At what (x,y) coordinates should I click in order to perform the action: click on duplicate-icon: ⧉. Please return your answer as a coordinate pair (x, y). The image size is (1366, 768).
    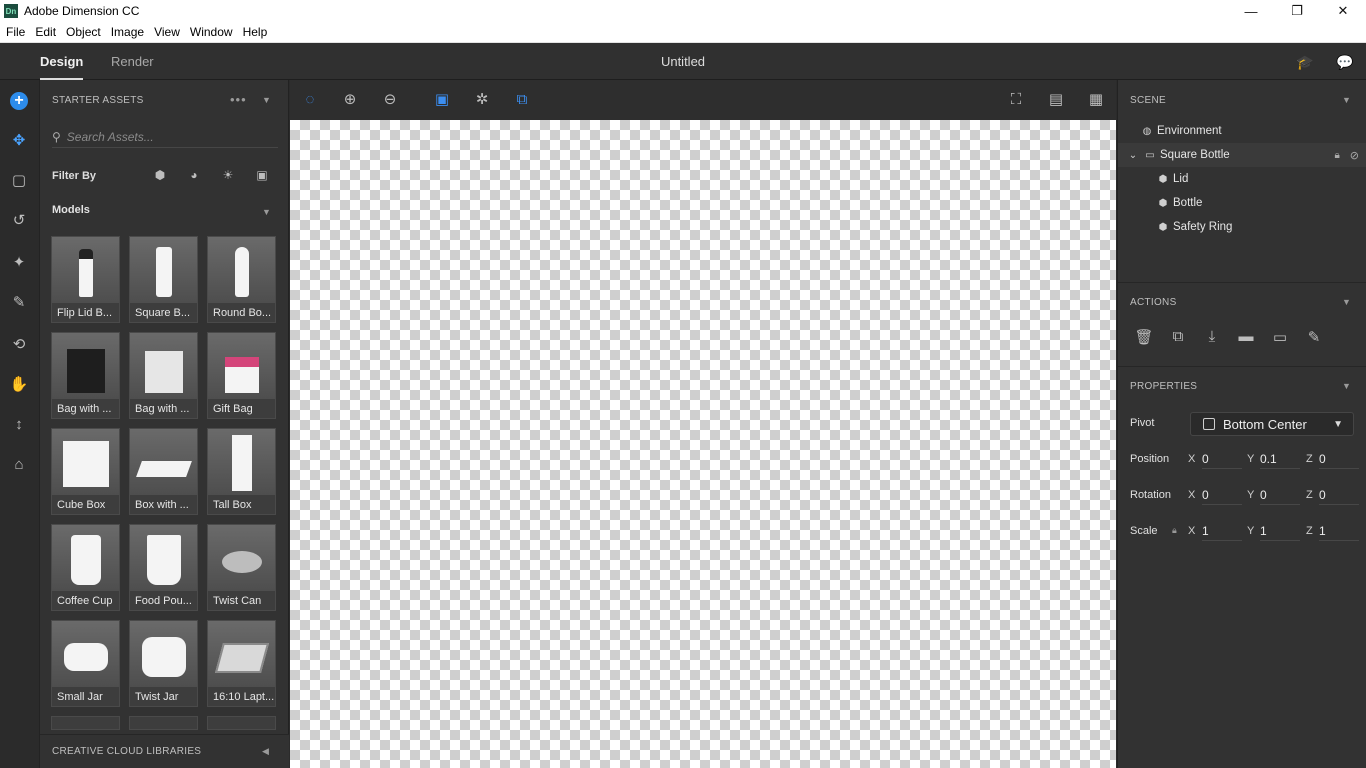
    Looking at the image, I should click on (1178, 338).